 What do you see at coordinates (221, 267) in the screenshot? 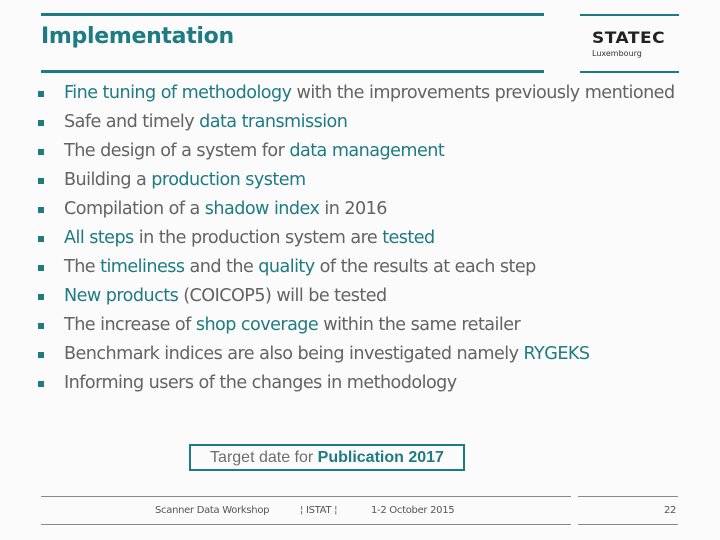
I see `bullet-text: and the` at bounding box center [221, 267].